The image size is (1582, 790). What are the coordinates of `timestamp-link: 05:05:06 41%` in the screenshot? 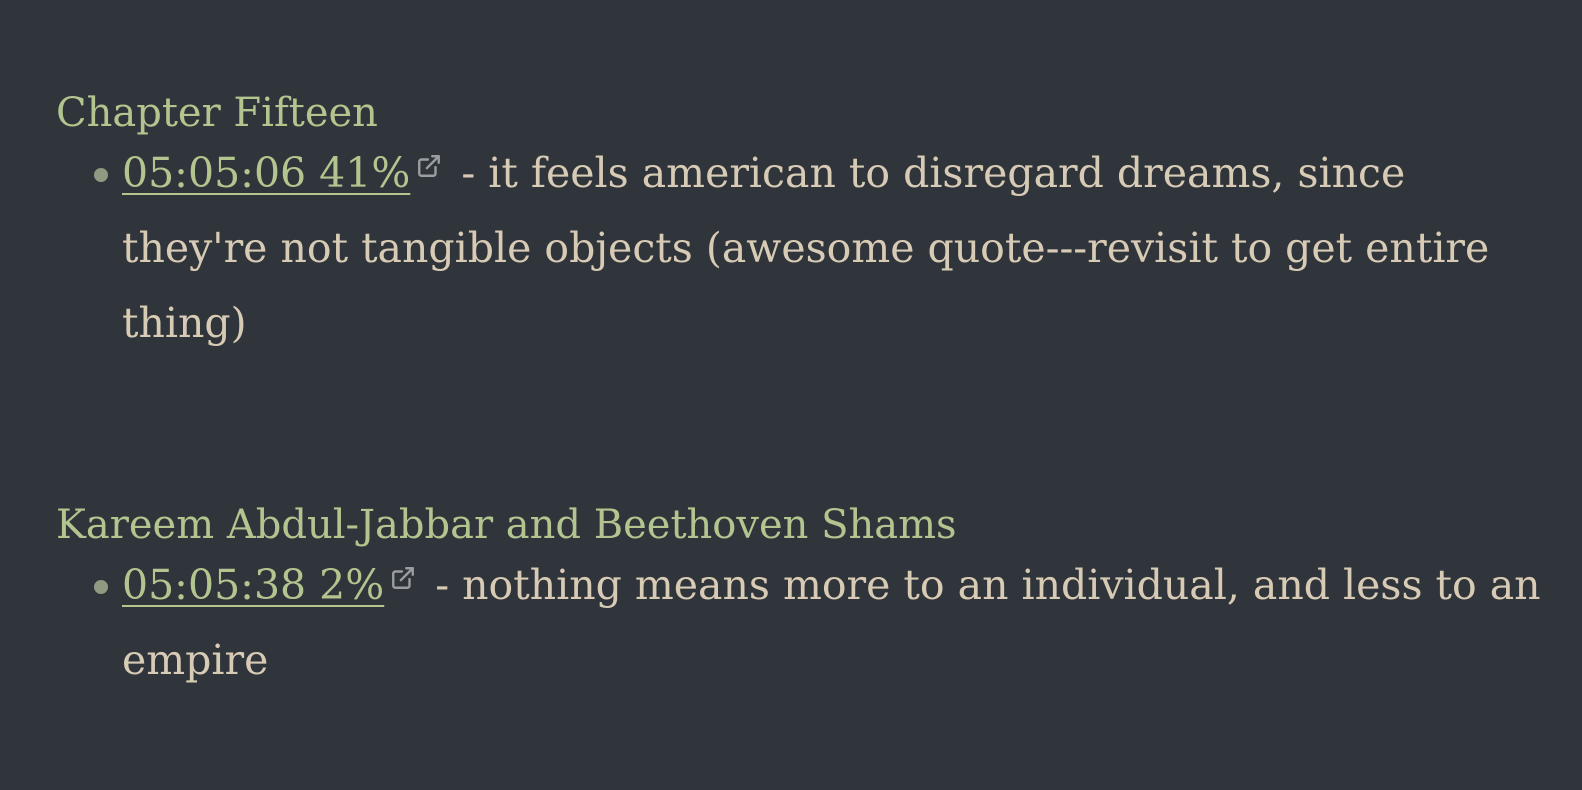 It's located at (266, 173).